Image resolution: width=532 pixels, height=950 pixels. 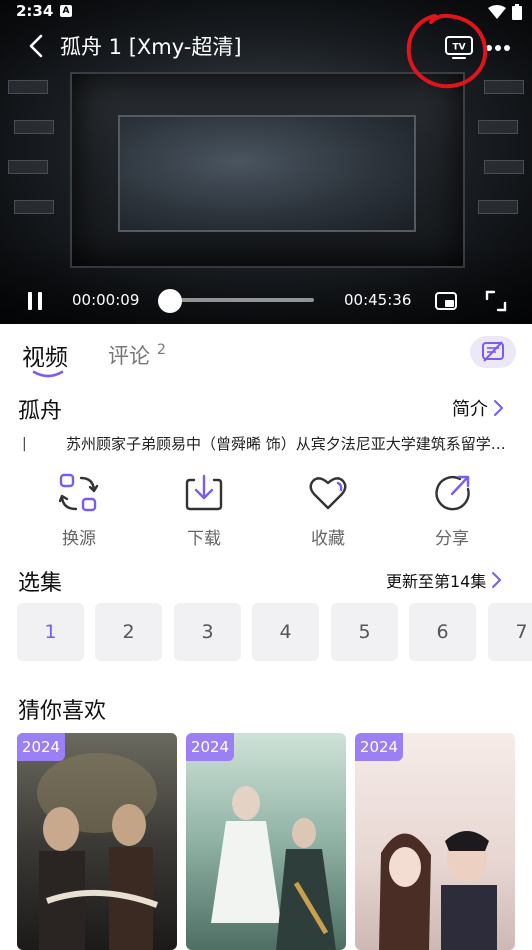 I want to click on action-row: 换源 下载 收藏 分享, so click(x=266, y=511).